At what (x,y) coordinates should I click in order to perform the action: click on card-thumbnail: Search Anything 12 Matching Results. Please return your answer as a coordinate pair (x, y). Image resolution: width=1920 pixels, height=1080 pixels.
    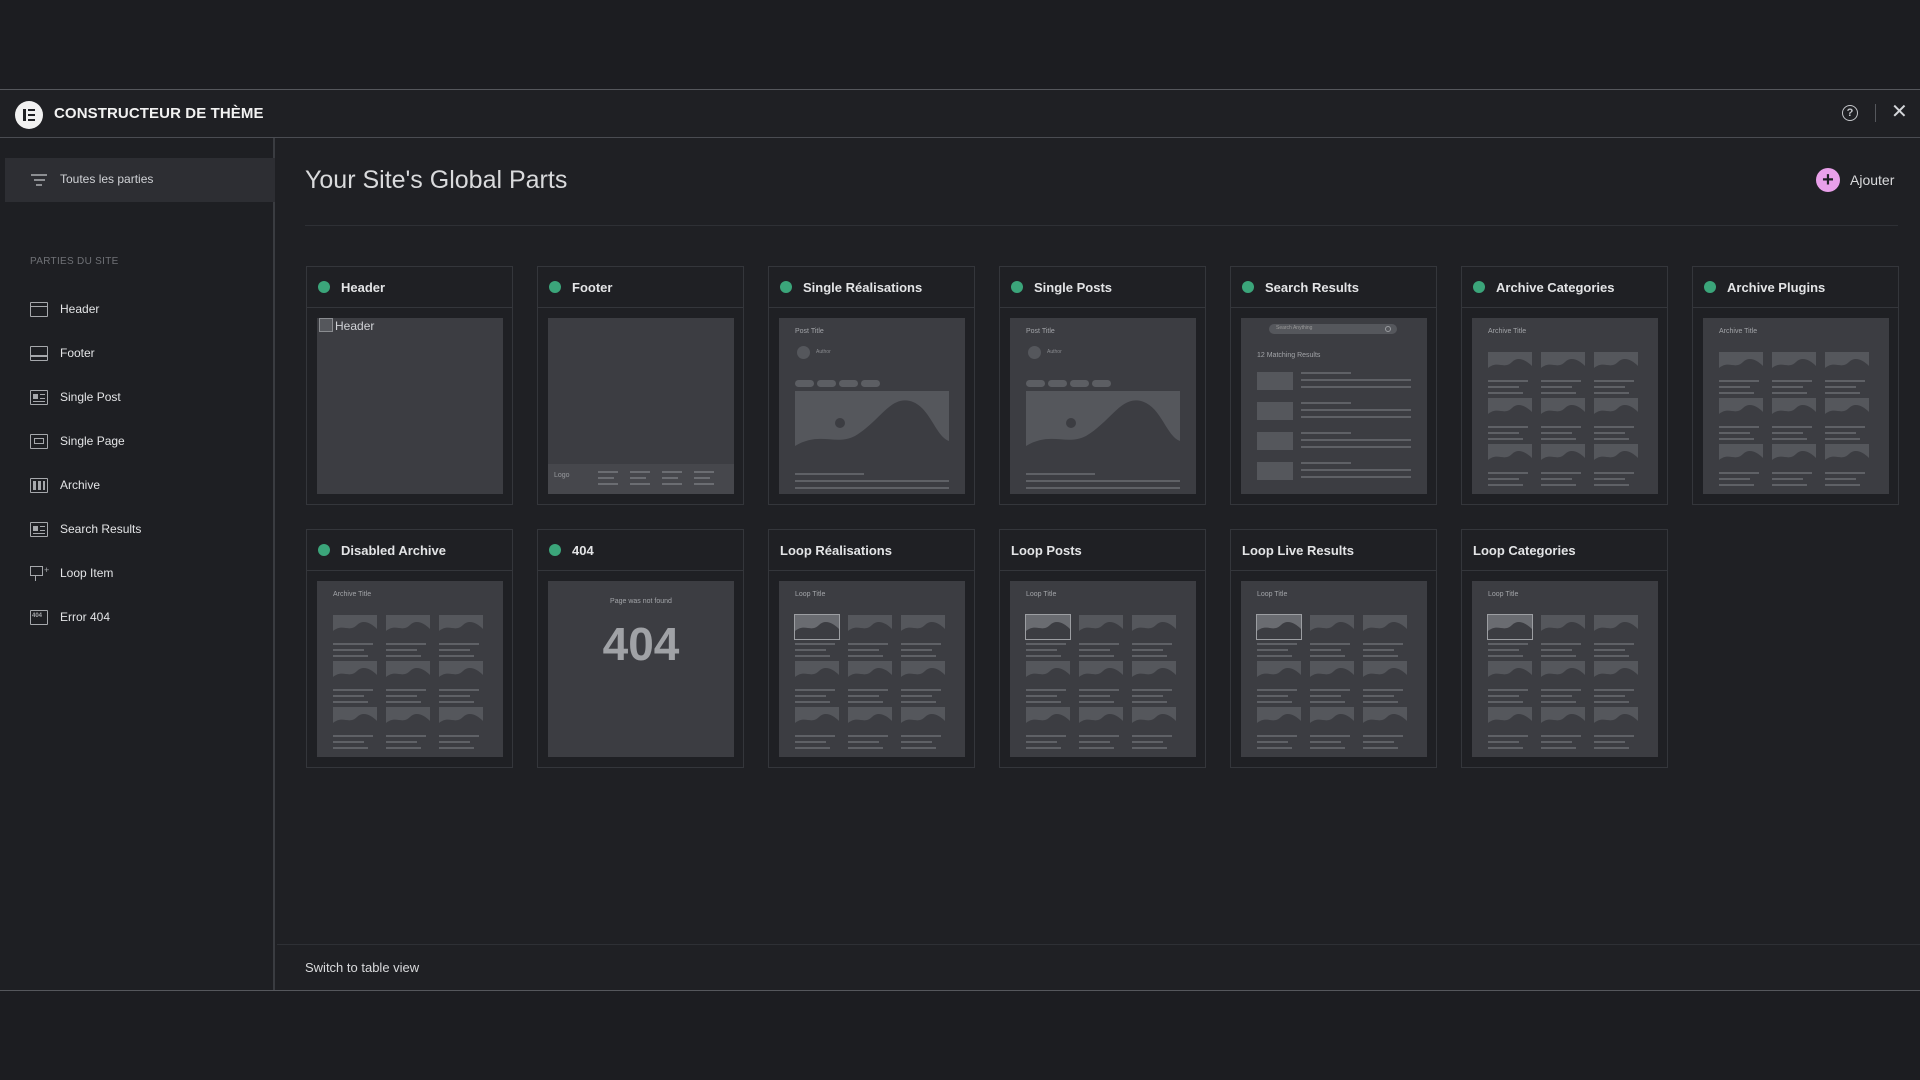
    Looking at the image, I should click on (1334, 406).